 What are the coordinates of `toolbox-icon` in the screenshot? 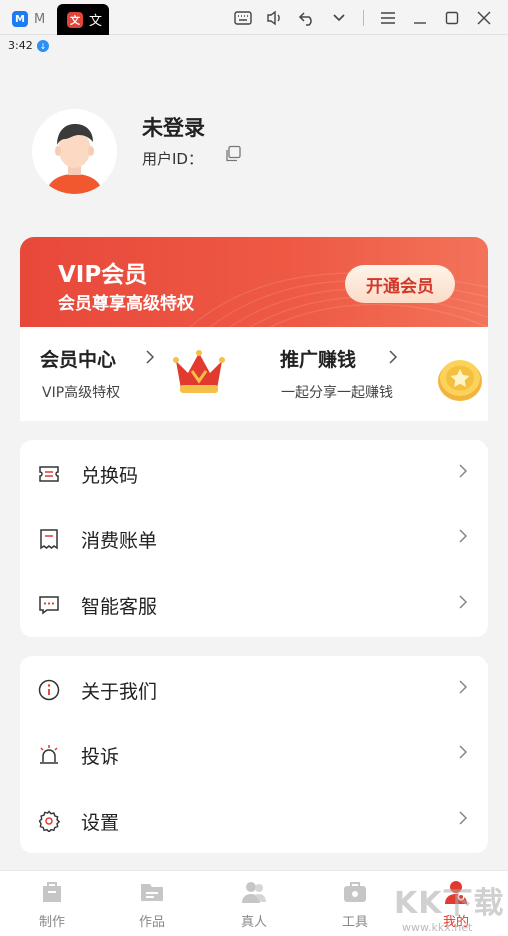 It's located at (355, 892).